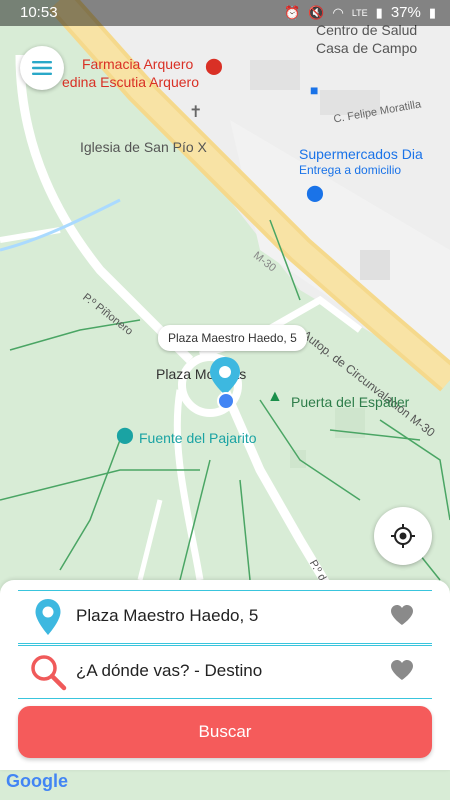 The width and height of the screenshot is (450, 800). What do you see at coordinates (379, 12) in the screenshot?
I see `signal-icon: ▮` at bounding box center [379, 12].